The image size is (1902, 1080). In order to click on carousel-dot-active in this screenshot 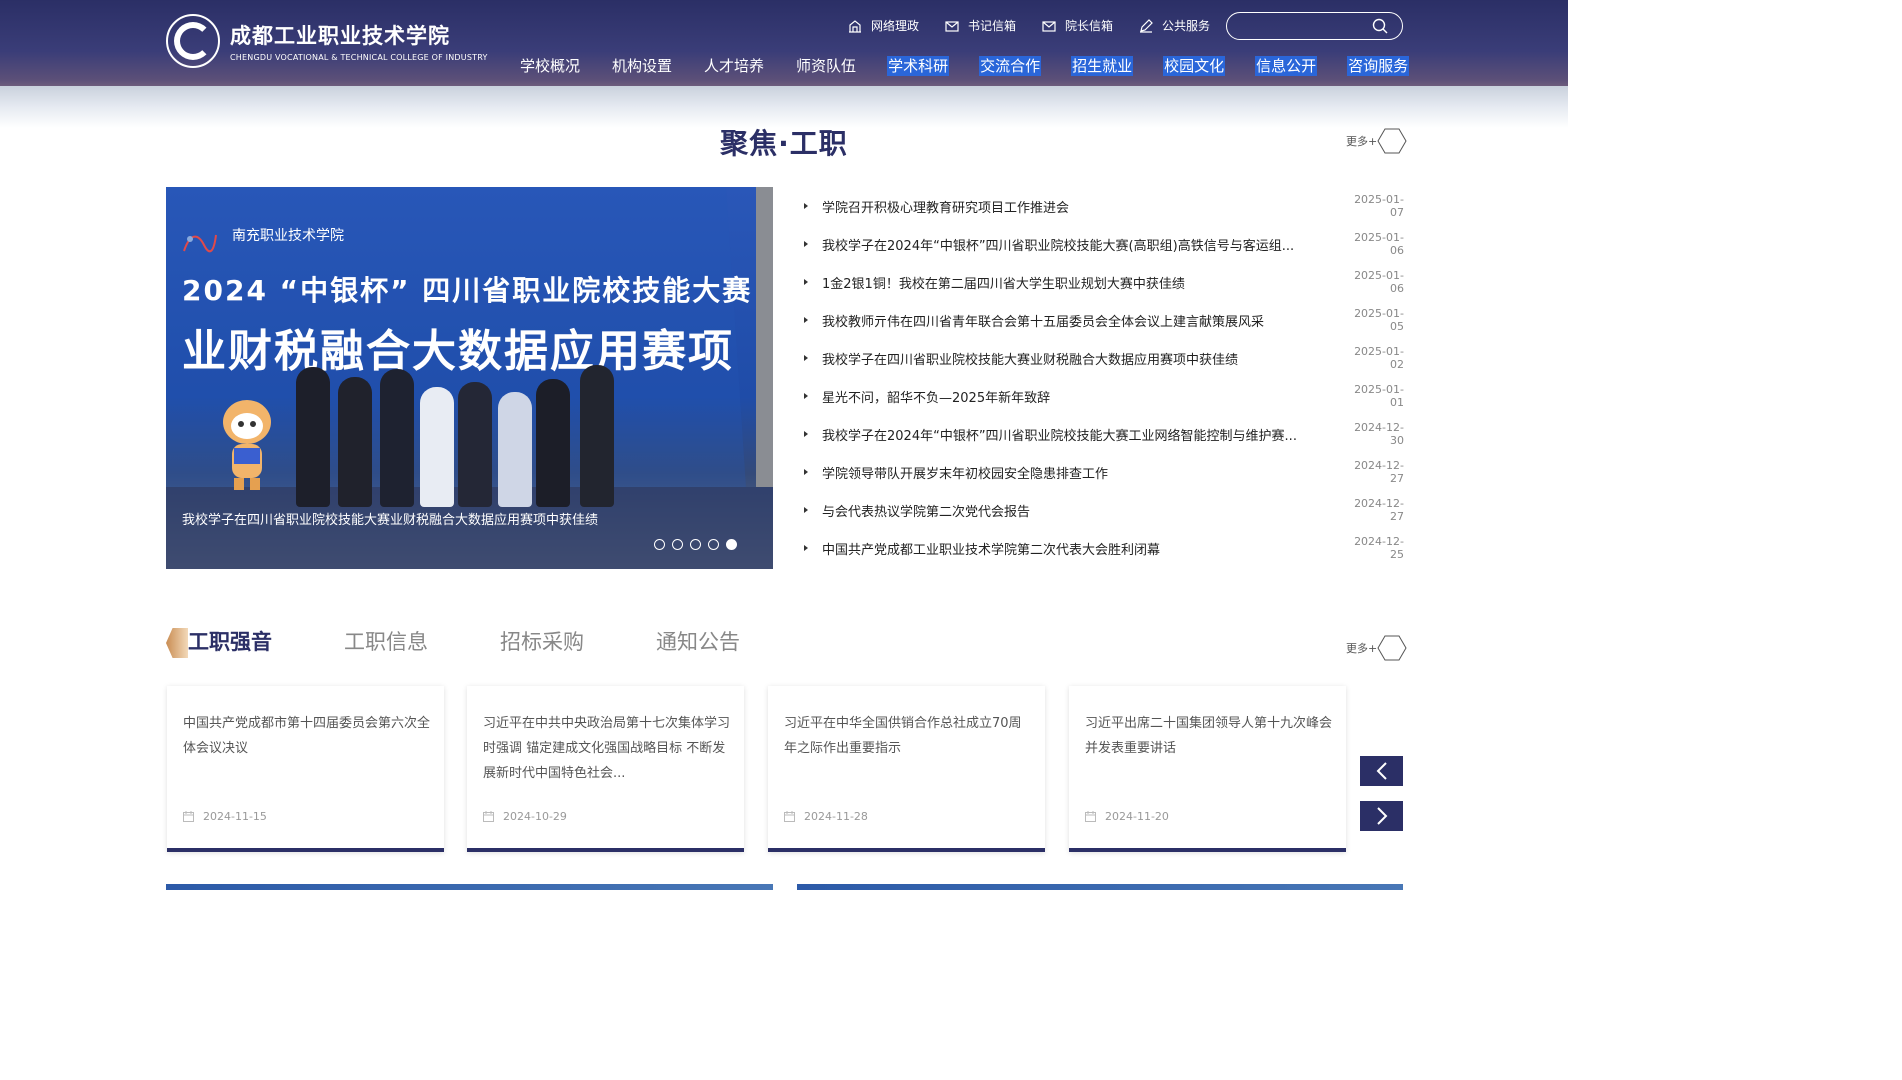, I will do `click(731, 544)`.